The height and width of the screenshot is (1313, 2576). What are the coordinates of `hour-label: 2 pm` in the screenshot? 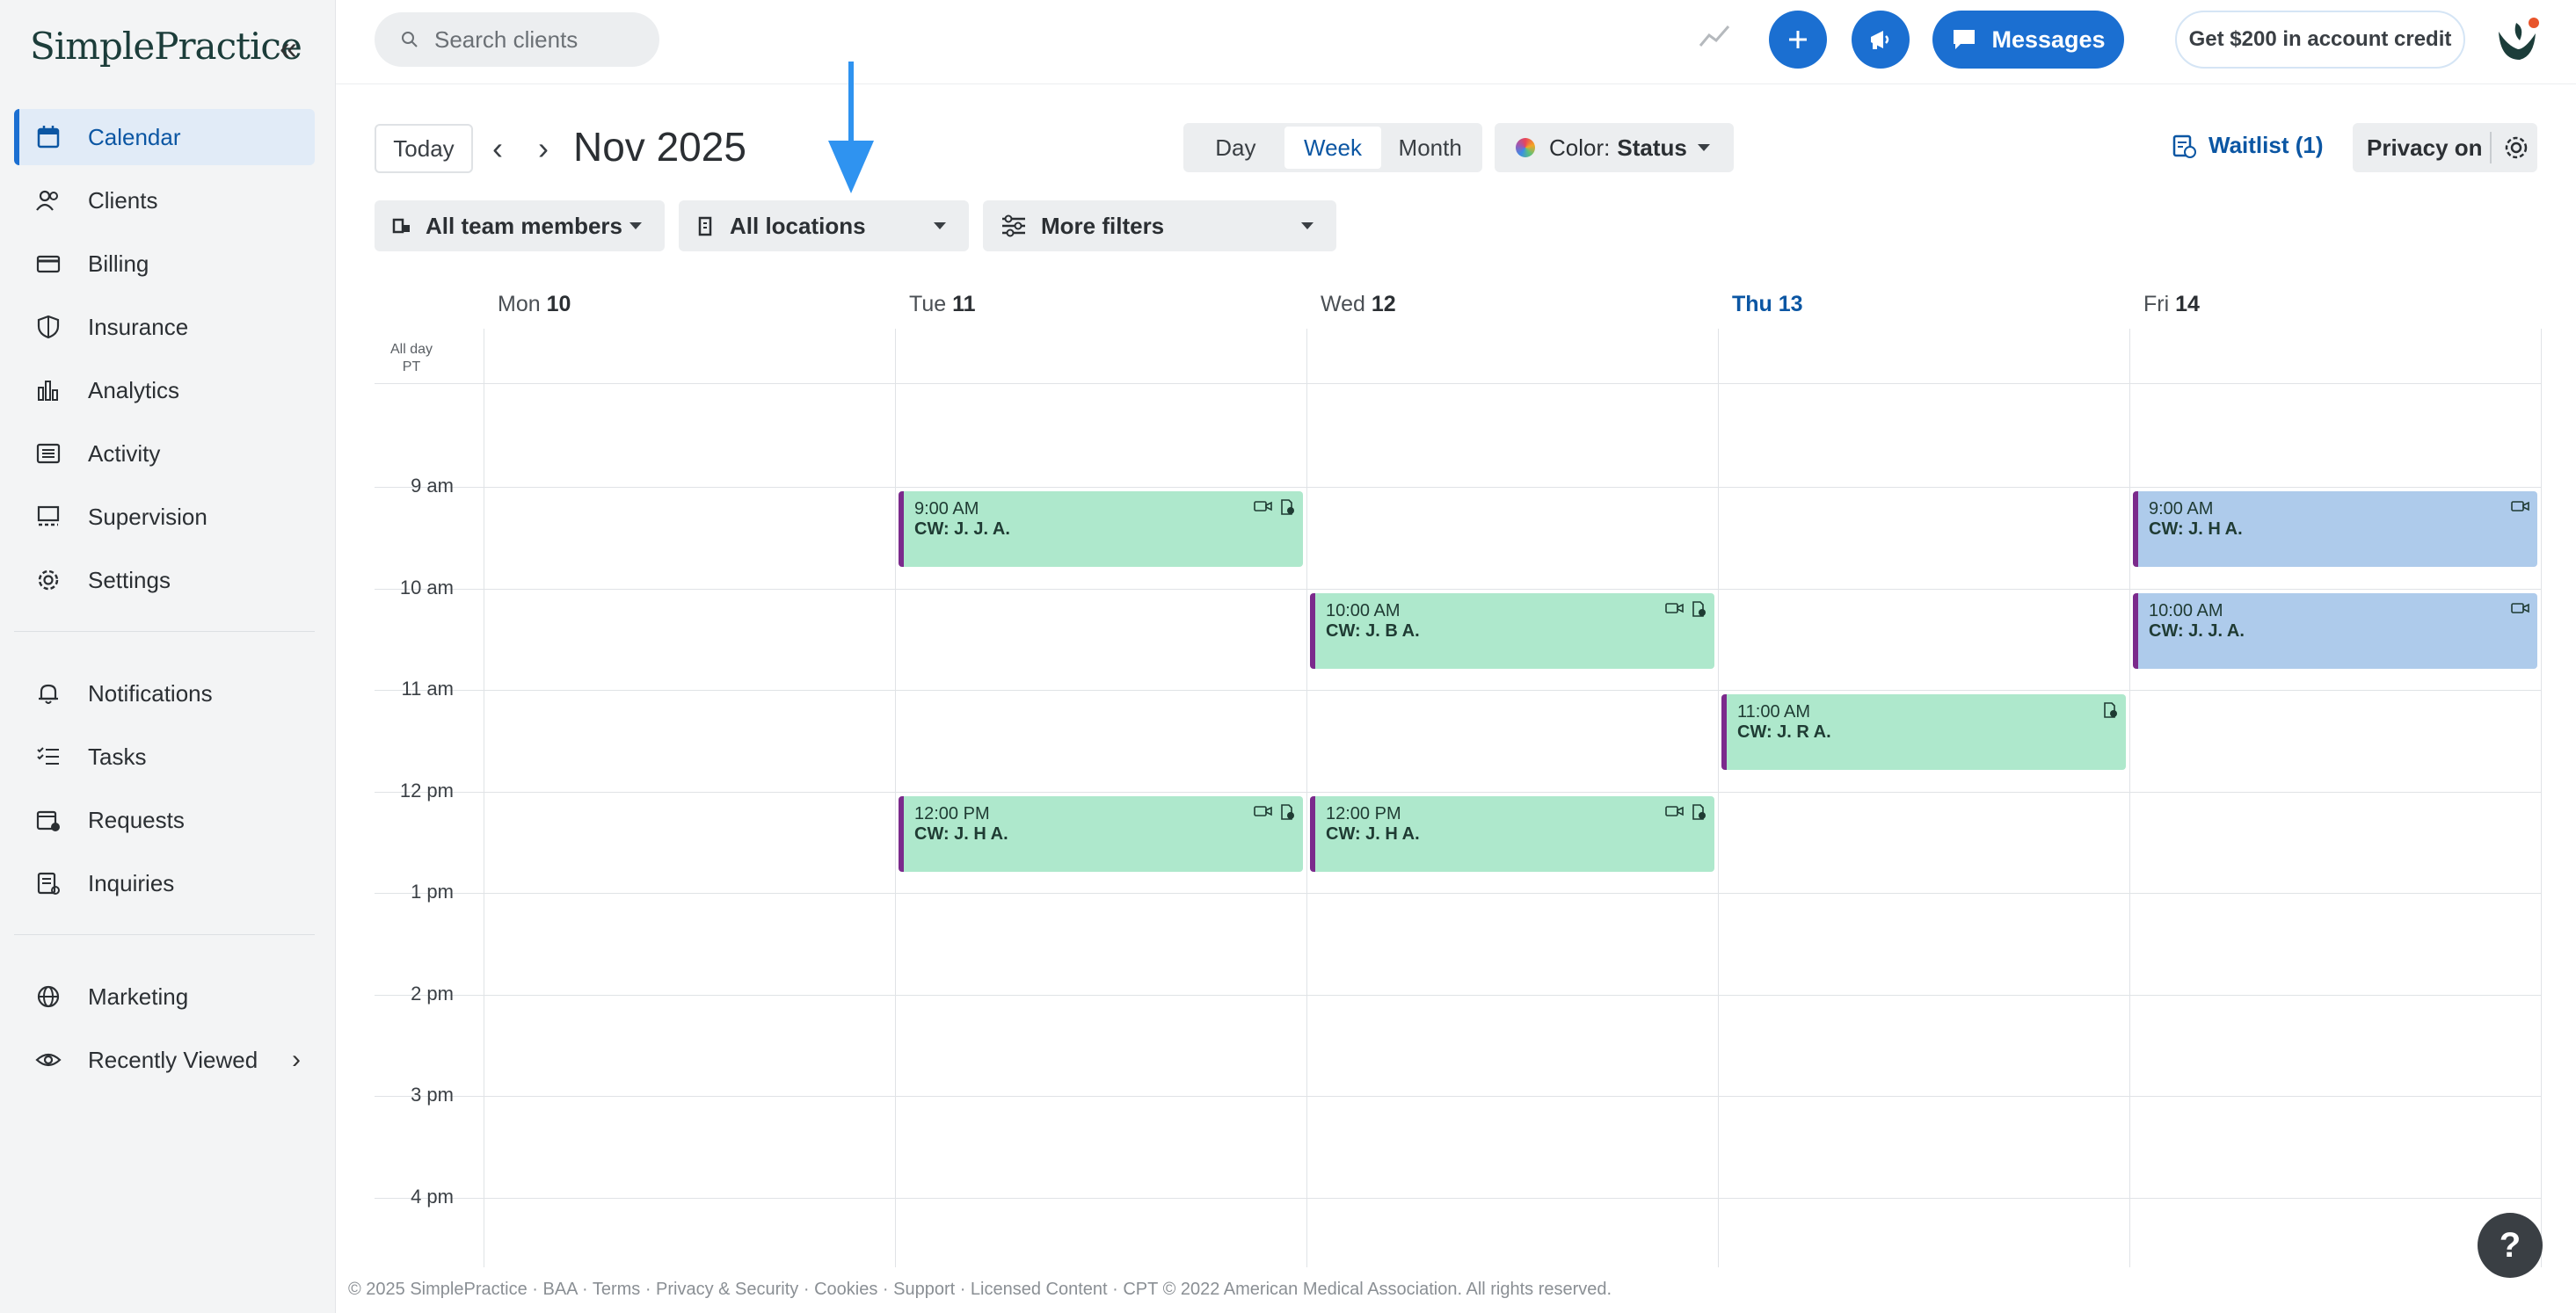 It's located at (432, 993).